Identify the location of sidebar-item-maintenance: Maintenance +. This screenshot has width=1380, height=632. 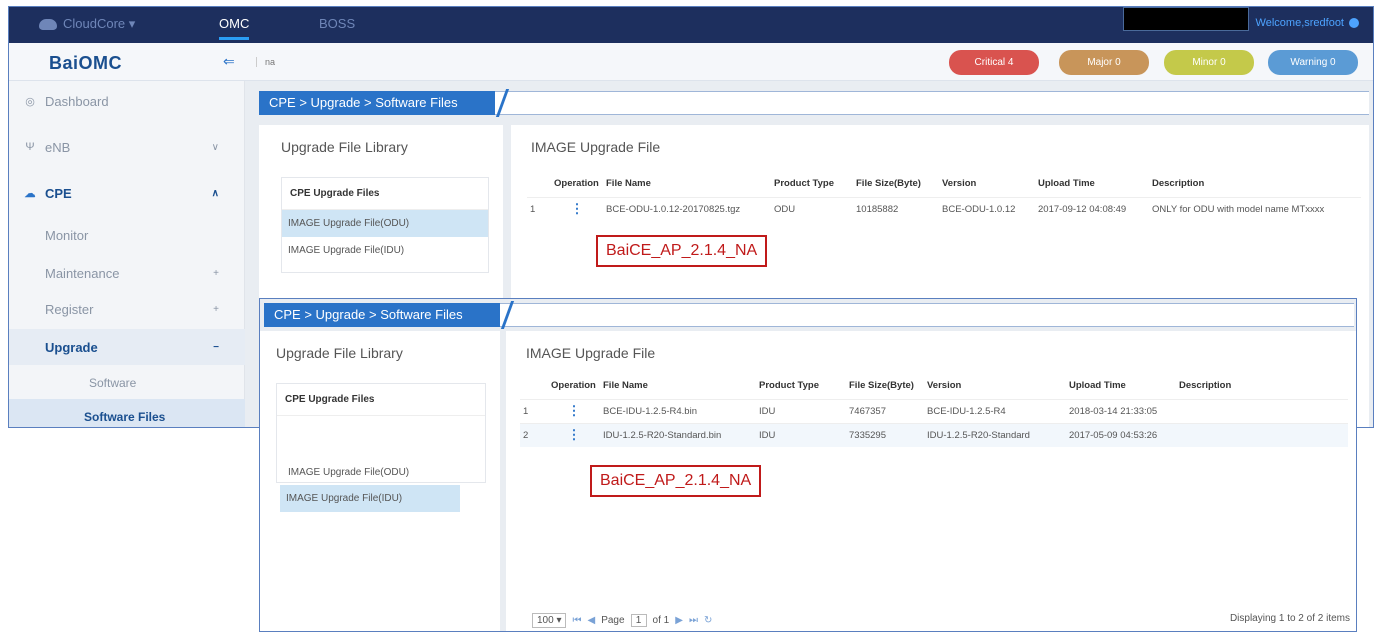
(127, 273).